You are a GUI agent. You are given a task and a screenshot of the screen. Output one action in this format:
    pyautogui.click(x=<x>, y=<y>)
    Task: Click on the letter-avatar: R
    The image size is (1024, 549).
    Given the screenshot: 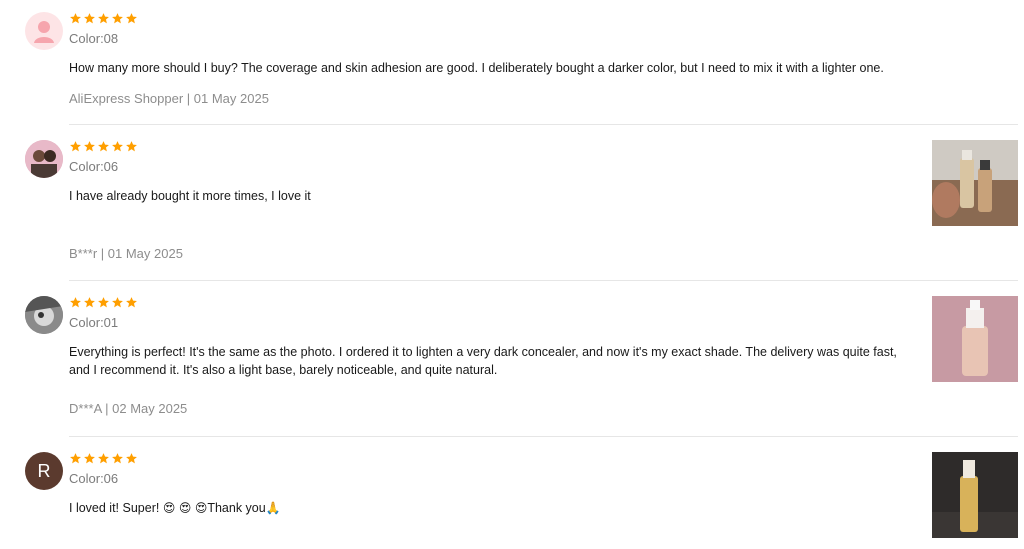 What is the action you would take?
    pyautogui.click(x=44, y=471)
    